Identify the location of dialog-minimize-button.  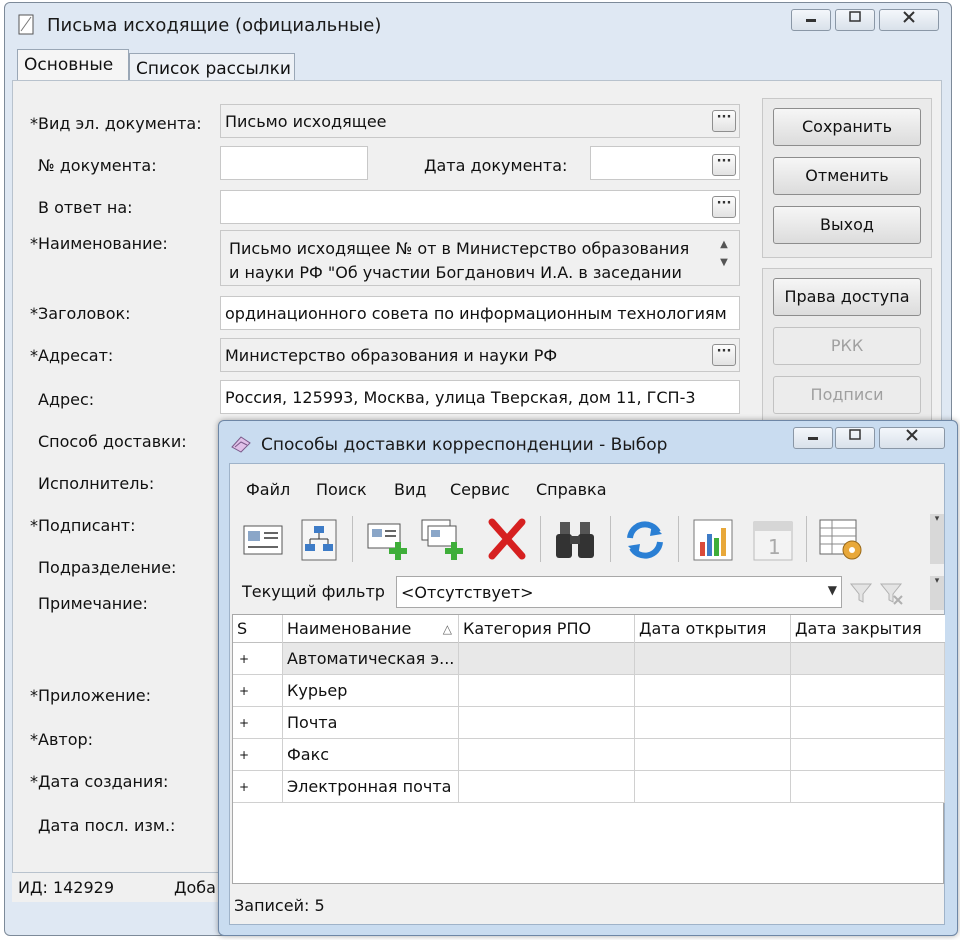
(813, 438).